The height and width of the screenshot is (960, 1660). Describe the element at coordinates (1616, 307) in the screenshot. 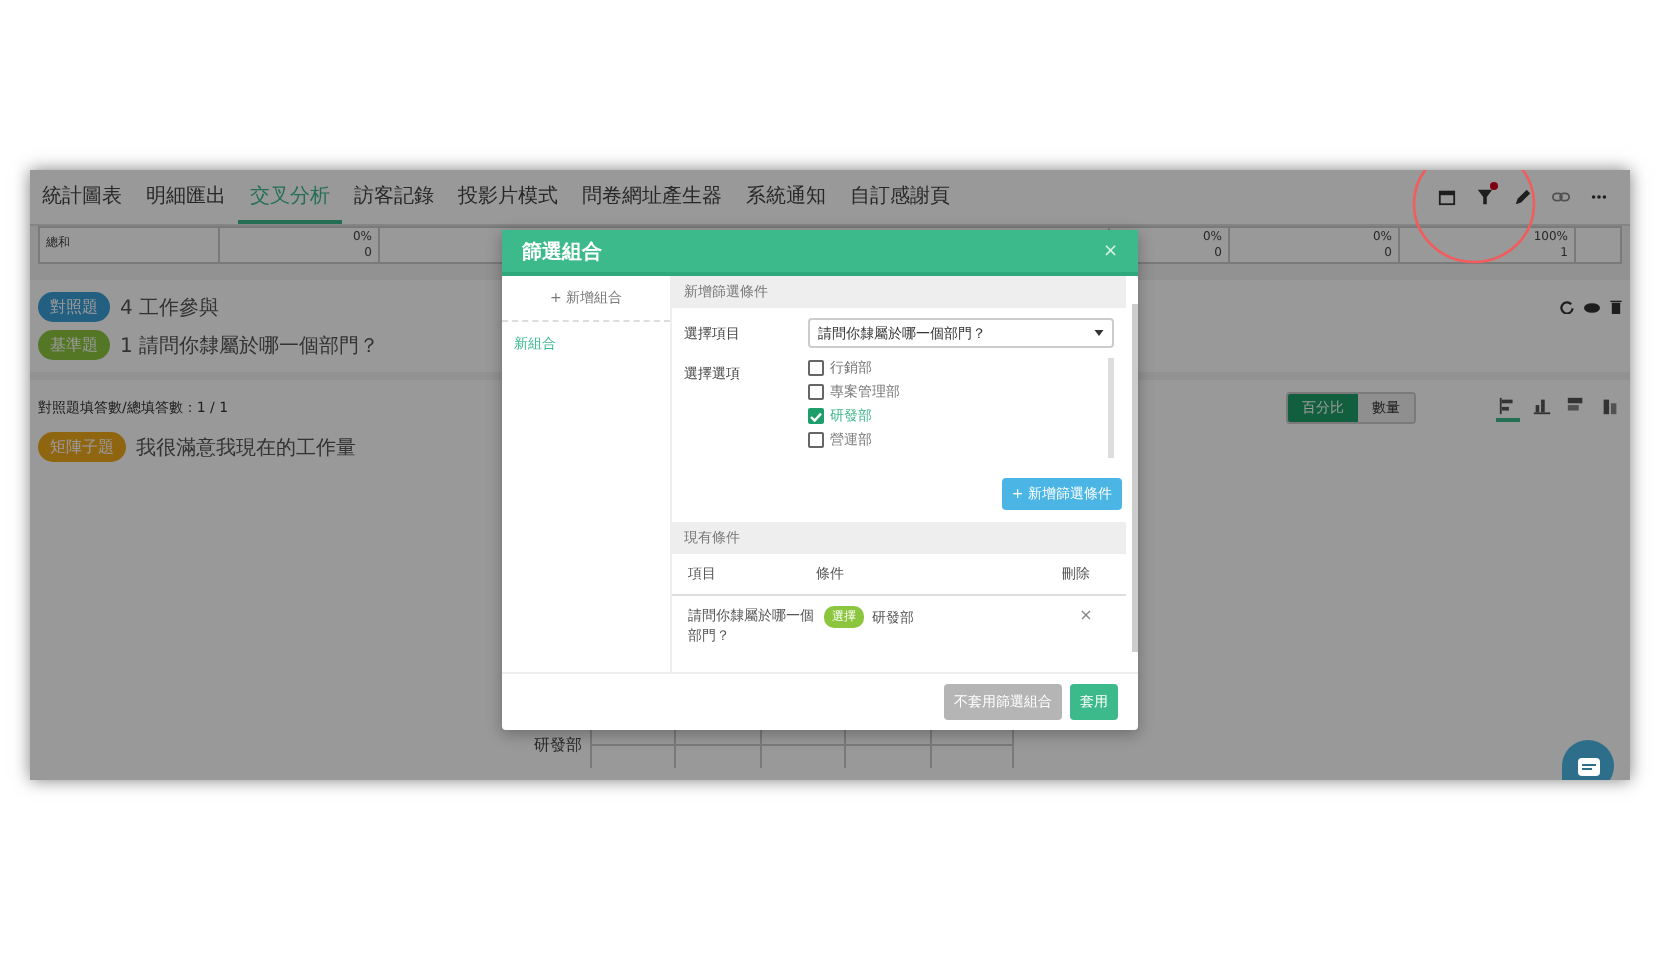

I see `trash-icon` at that location.